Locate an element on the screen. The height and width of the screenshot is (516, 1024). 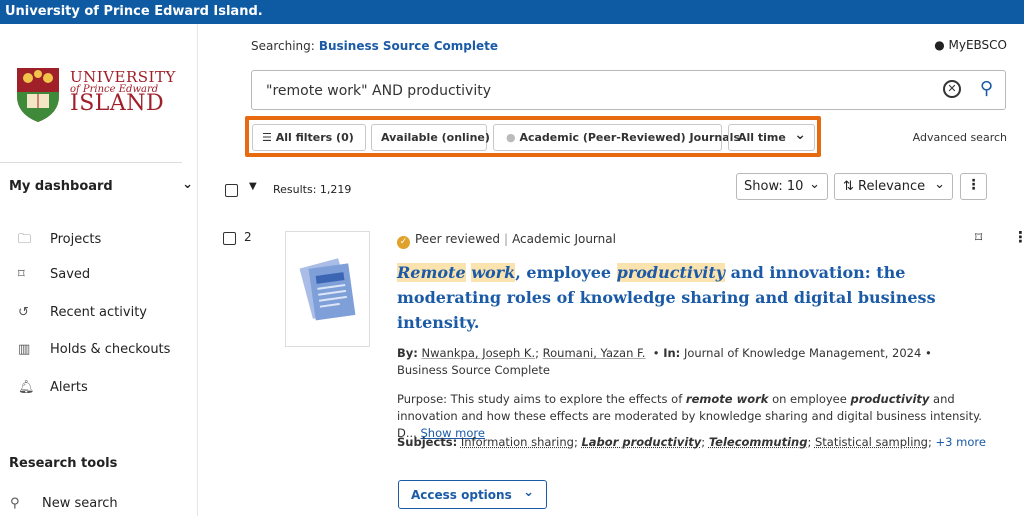
dashboard-toggle: My dashboard ⌄ is located at coordinates (101, 185).